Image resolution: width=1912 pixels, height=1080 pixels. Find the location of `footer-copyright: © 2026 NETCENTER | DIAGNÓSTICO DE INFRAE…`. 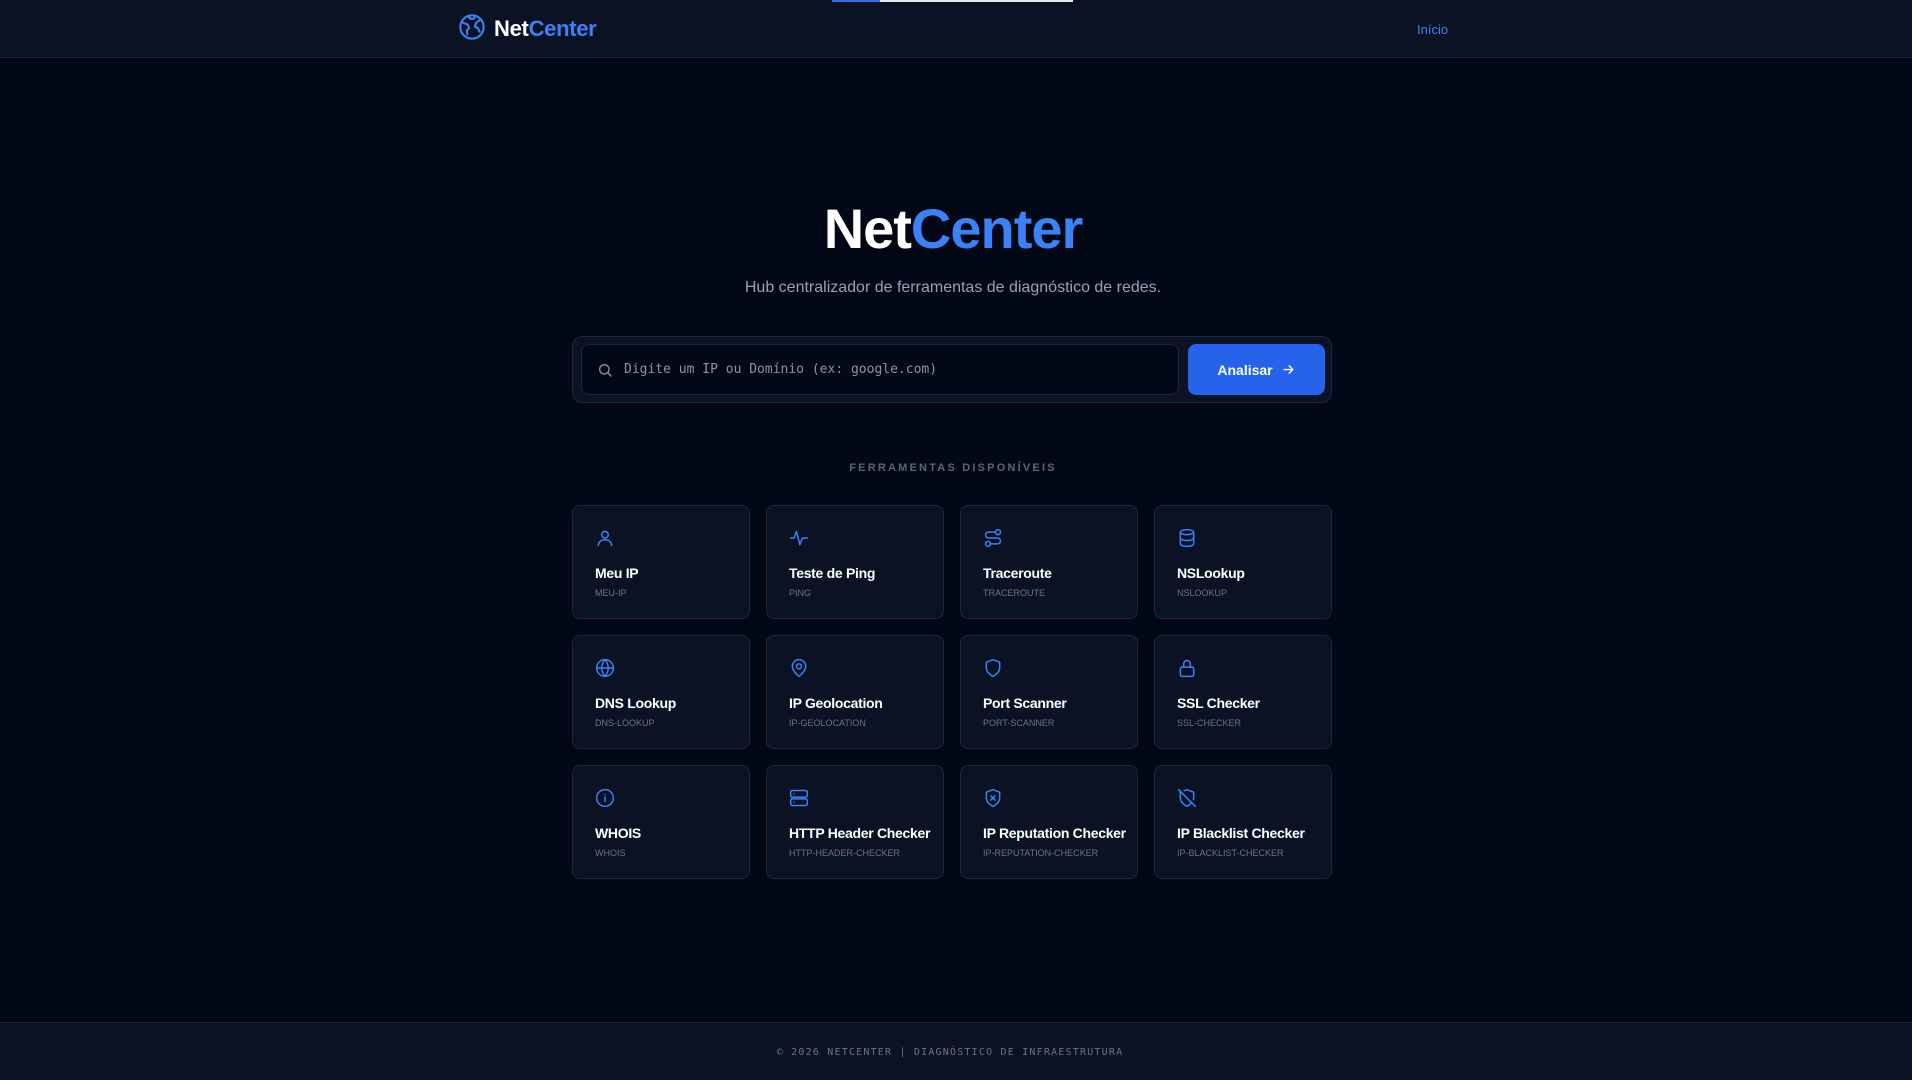

footer-copyright: © 2026 NETCENTER | DIAGNÓSTICO DE INFRAE… is located at coordinates (950, 1052).